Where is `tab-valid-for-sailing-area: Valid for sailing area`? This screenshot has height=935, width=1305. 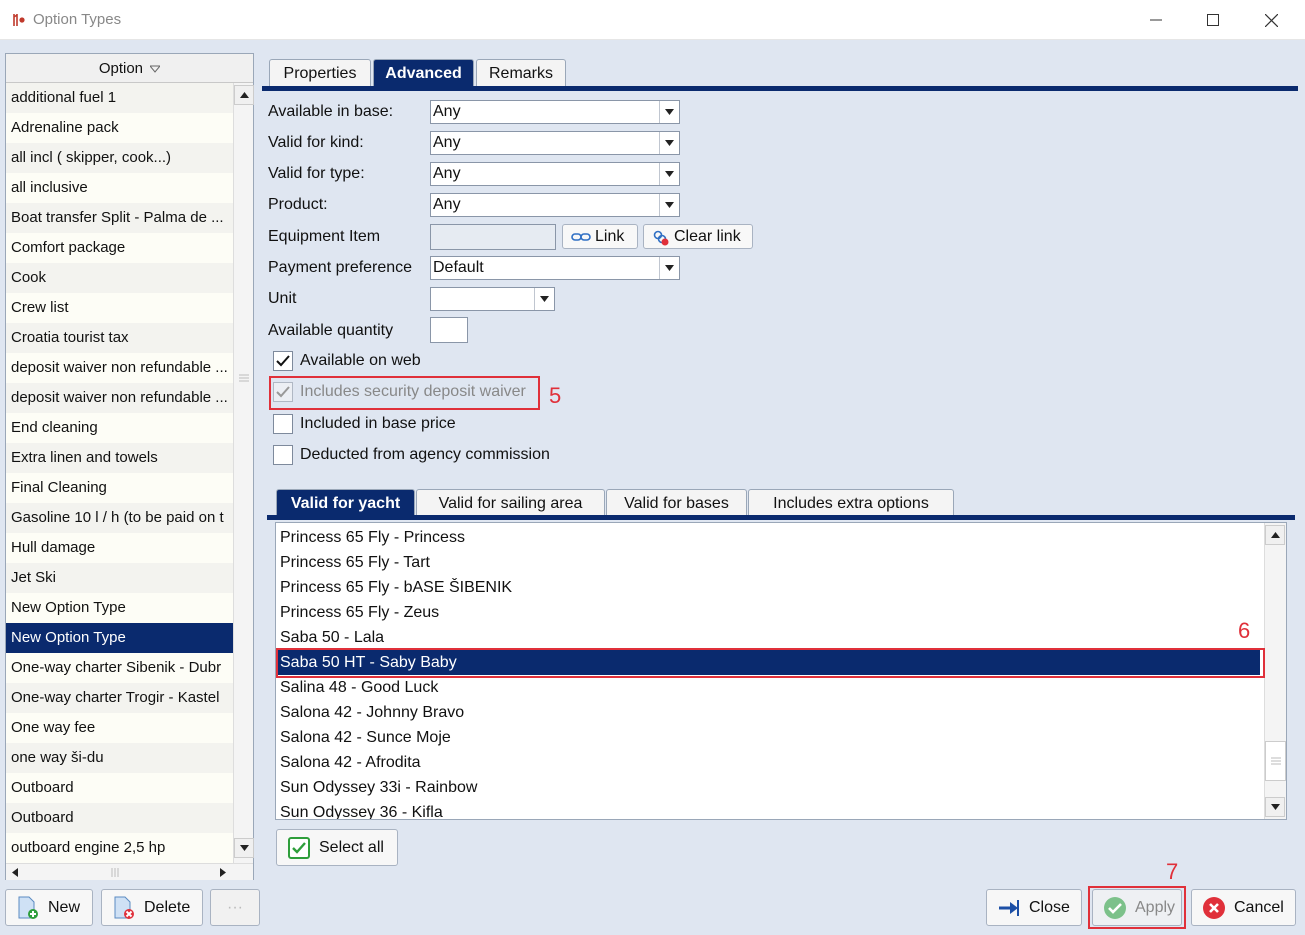
tab-valid-for-sailing-area: Valid for sailing area is located at coordinates (510, 502).